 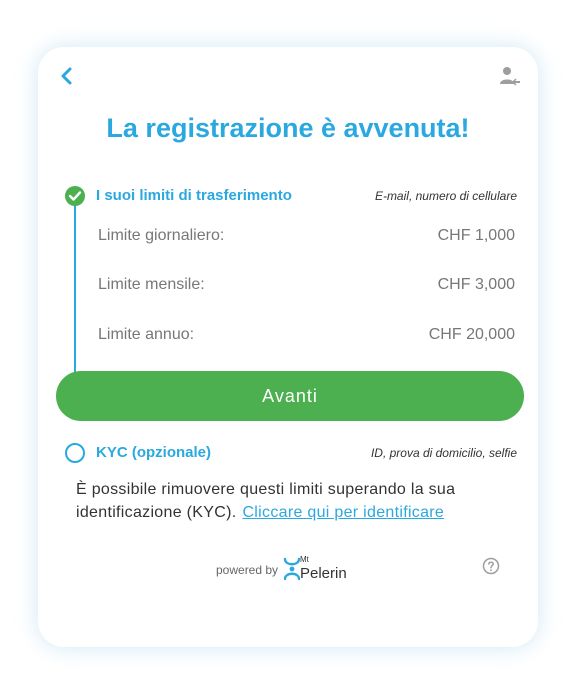 What do you see at coordinates (247, 570) in the screenshot?
I see `powered-by-label: powered by` at bounding box center [247, 570].